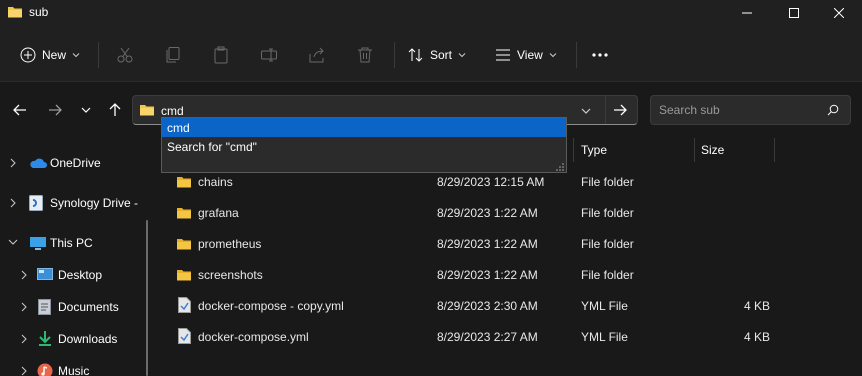 Image resolution: width=862 pixels, height=376 pixels. I want to click on sidebar-scrollbar, so click(147, 298).